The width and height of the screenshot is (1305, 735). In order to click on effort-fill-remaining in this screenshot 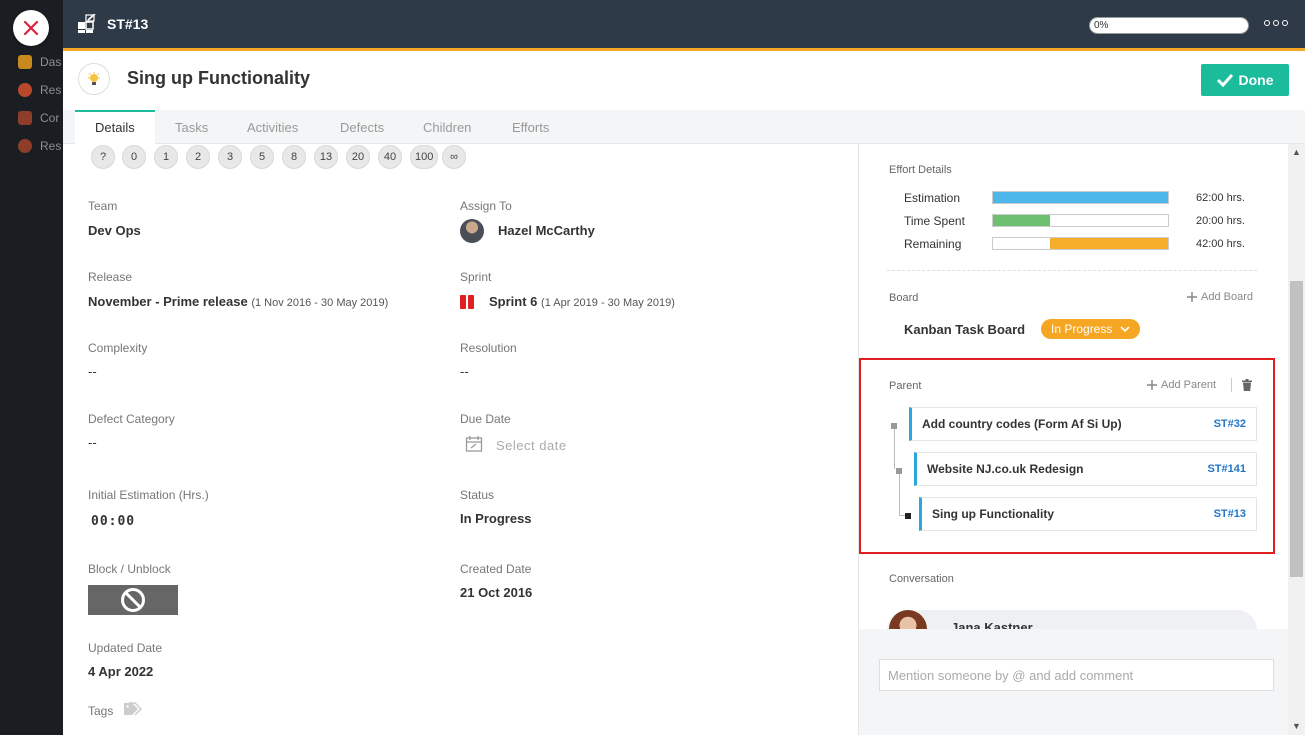, I will do `click(1108, 243)`.